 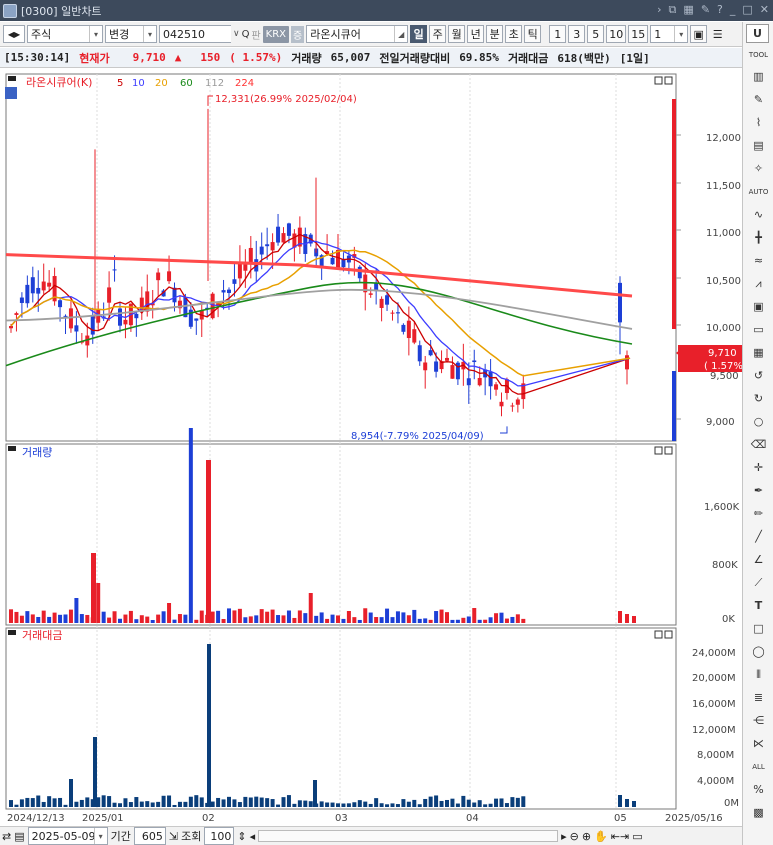 What do you see at coordinates (758, 536) in the screenshot?
I see `line-tool-icon: ╱` at bounding box center [758, 536].